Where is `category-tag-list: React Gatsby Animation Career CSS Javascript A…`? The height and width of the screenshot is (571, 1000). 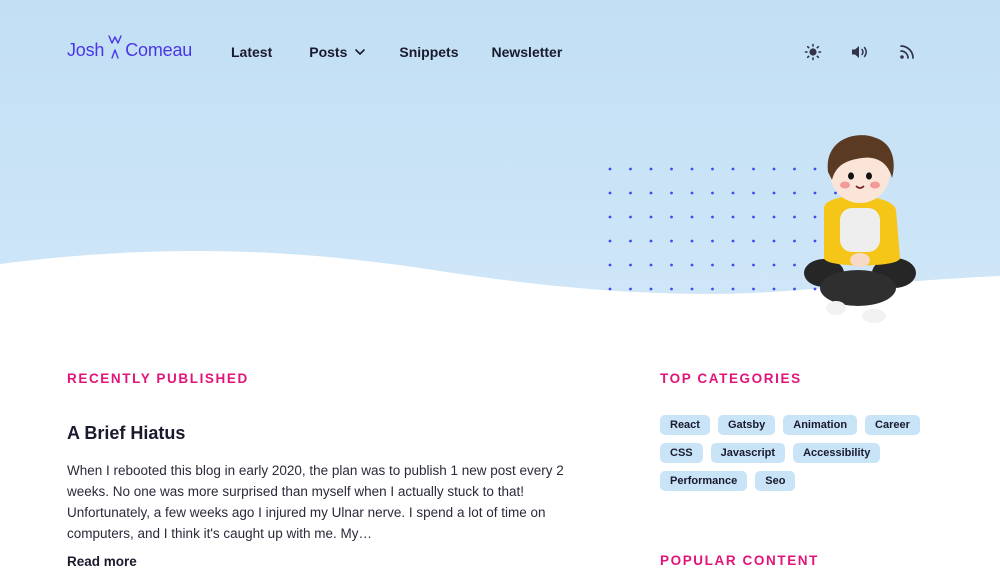
category-tag-list: React Gatsby Animation Career CSS Javascript A… is located at coordinates (790, 457).